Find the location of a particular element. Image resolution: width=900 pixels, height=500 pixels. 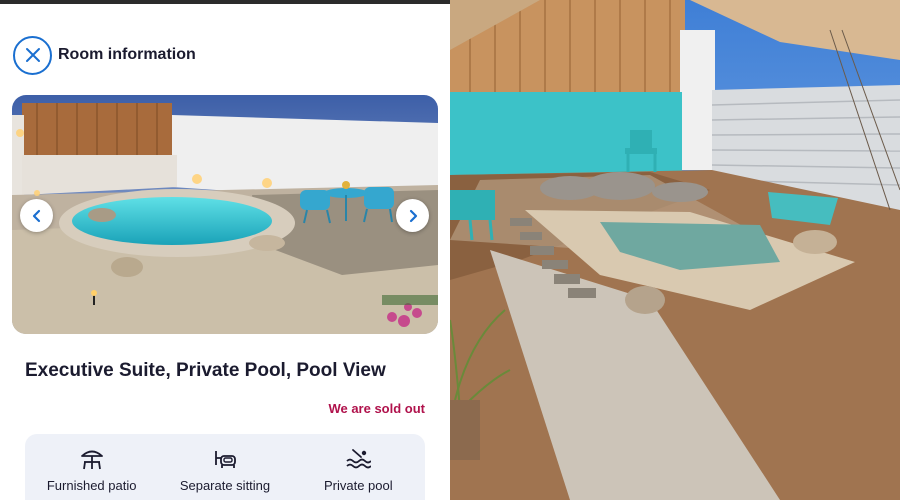

pool-waves-icon is located at coordinates (359, 459).